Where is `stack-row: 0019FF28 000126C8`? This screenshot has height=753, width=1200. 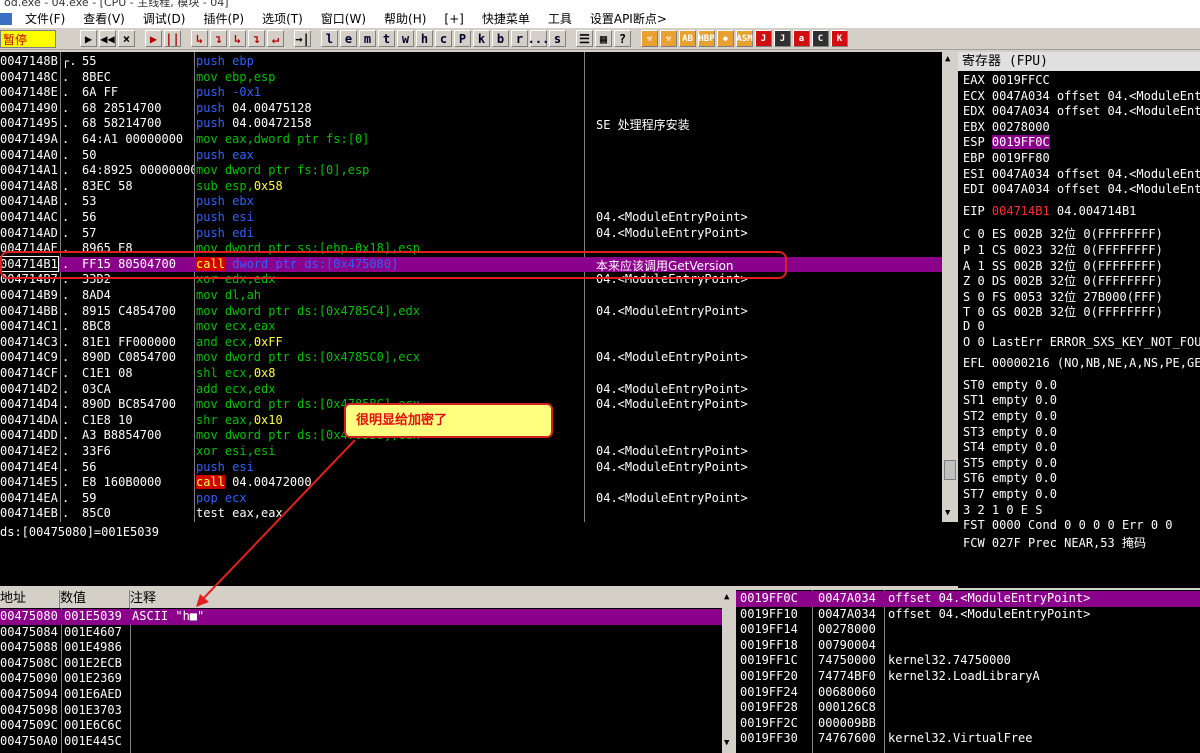
stack-row: 0019FF28 000126C8 is located at coordinates (968, 708).